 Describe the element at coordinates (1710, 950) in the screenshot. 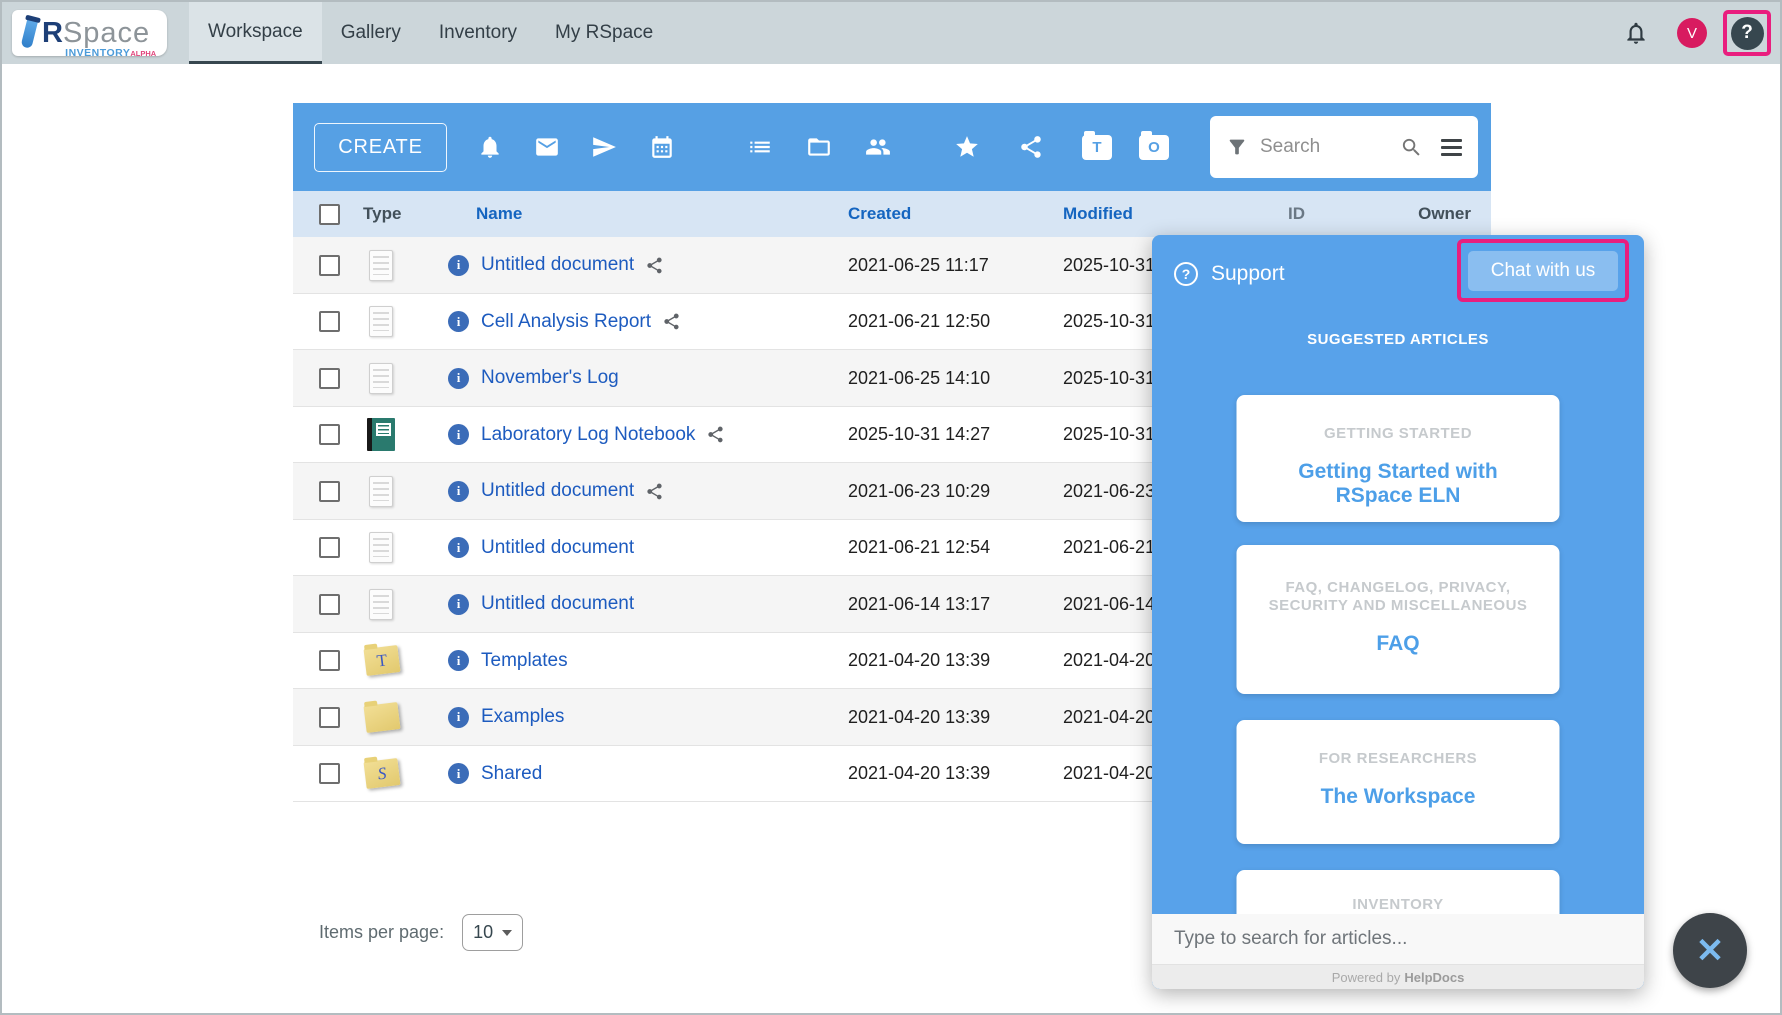

I see `close-support-button: ✕` at that location.